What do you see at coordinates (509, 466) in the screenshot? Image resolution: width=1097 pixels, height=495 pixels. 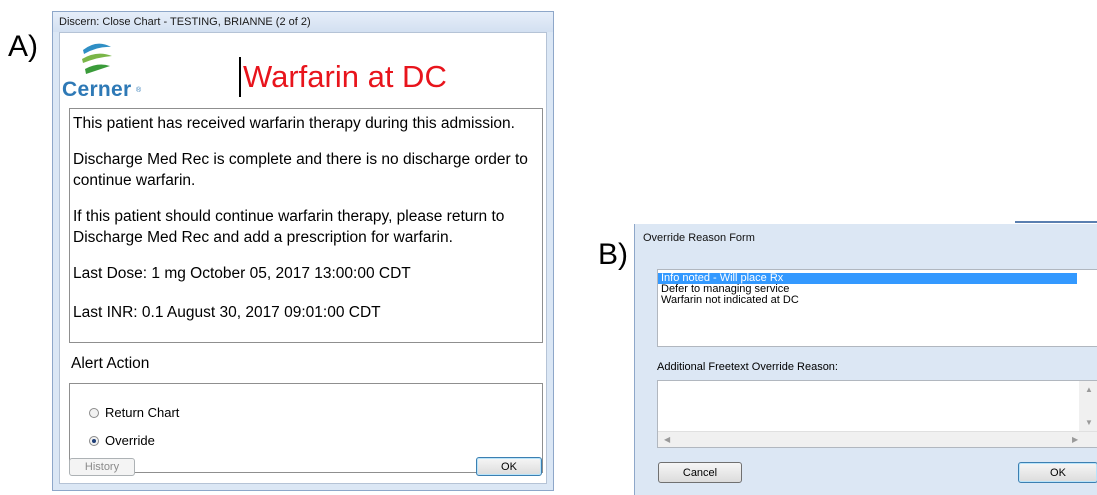 I see `ok-button: OK` at bounding box center [509, 466].